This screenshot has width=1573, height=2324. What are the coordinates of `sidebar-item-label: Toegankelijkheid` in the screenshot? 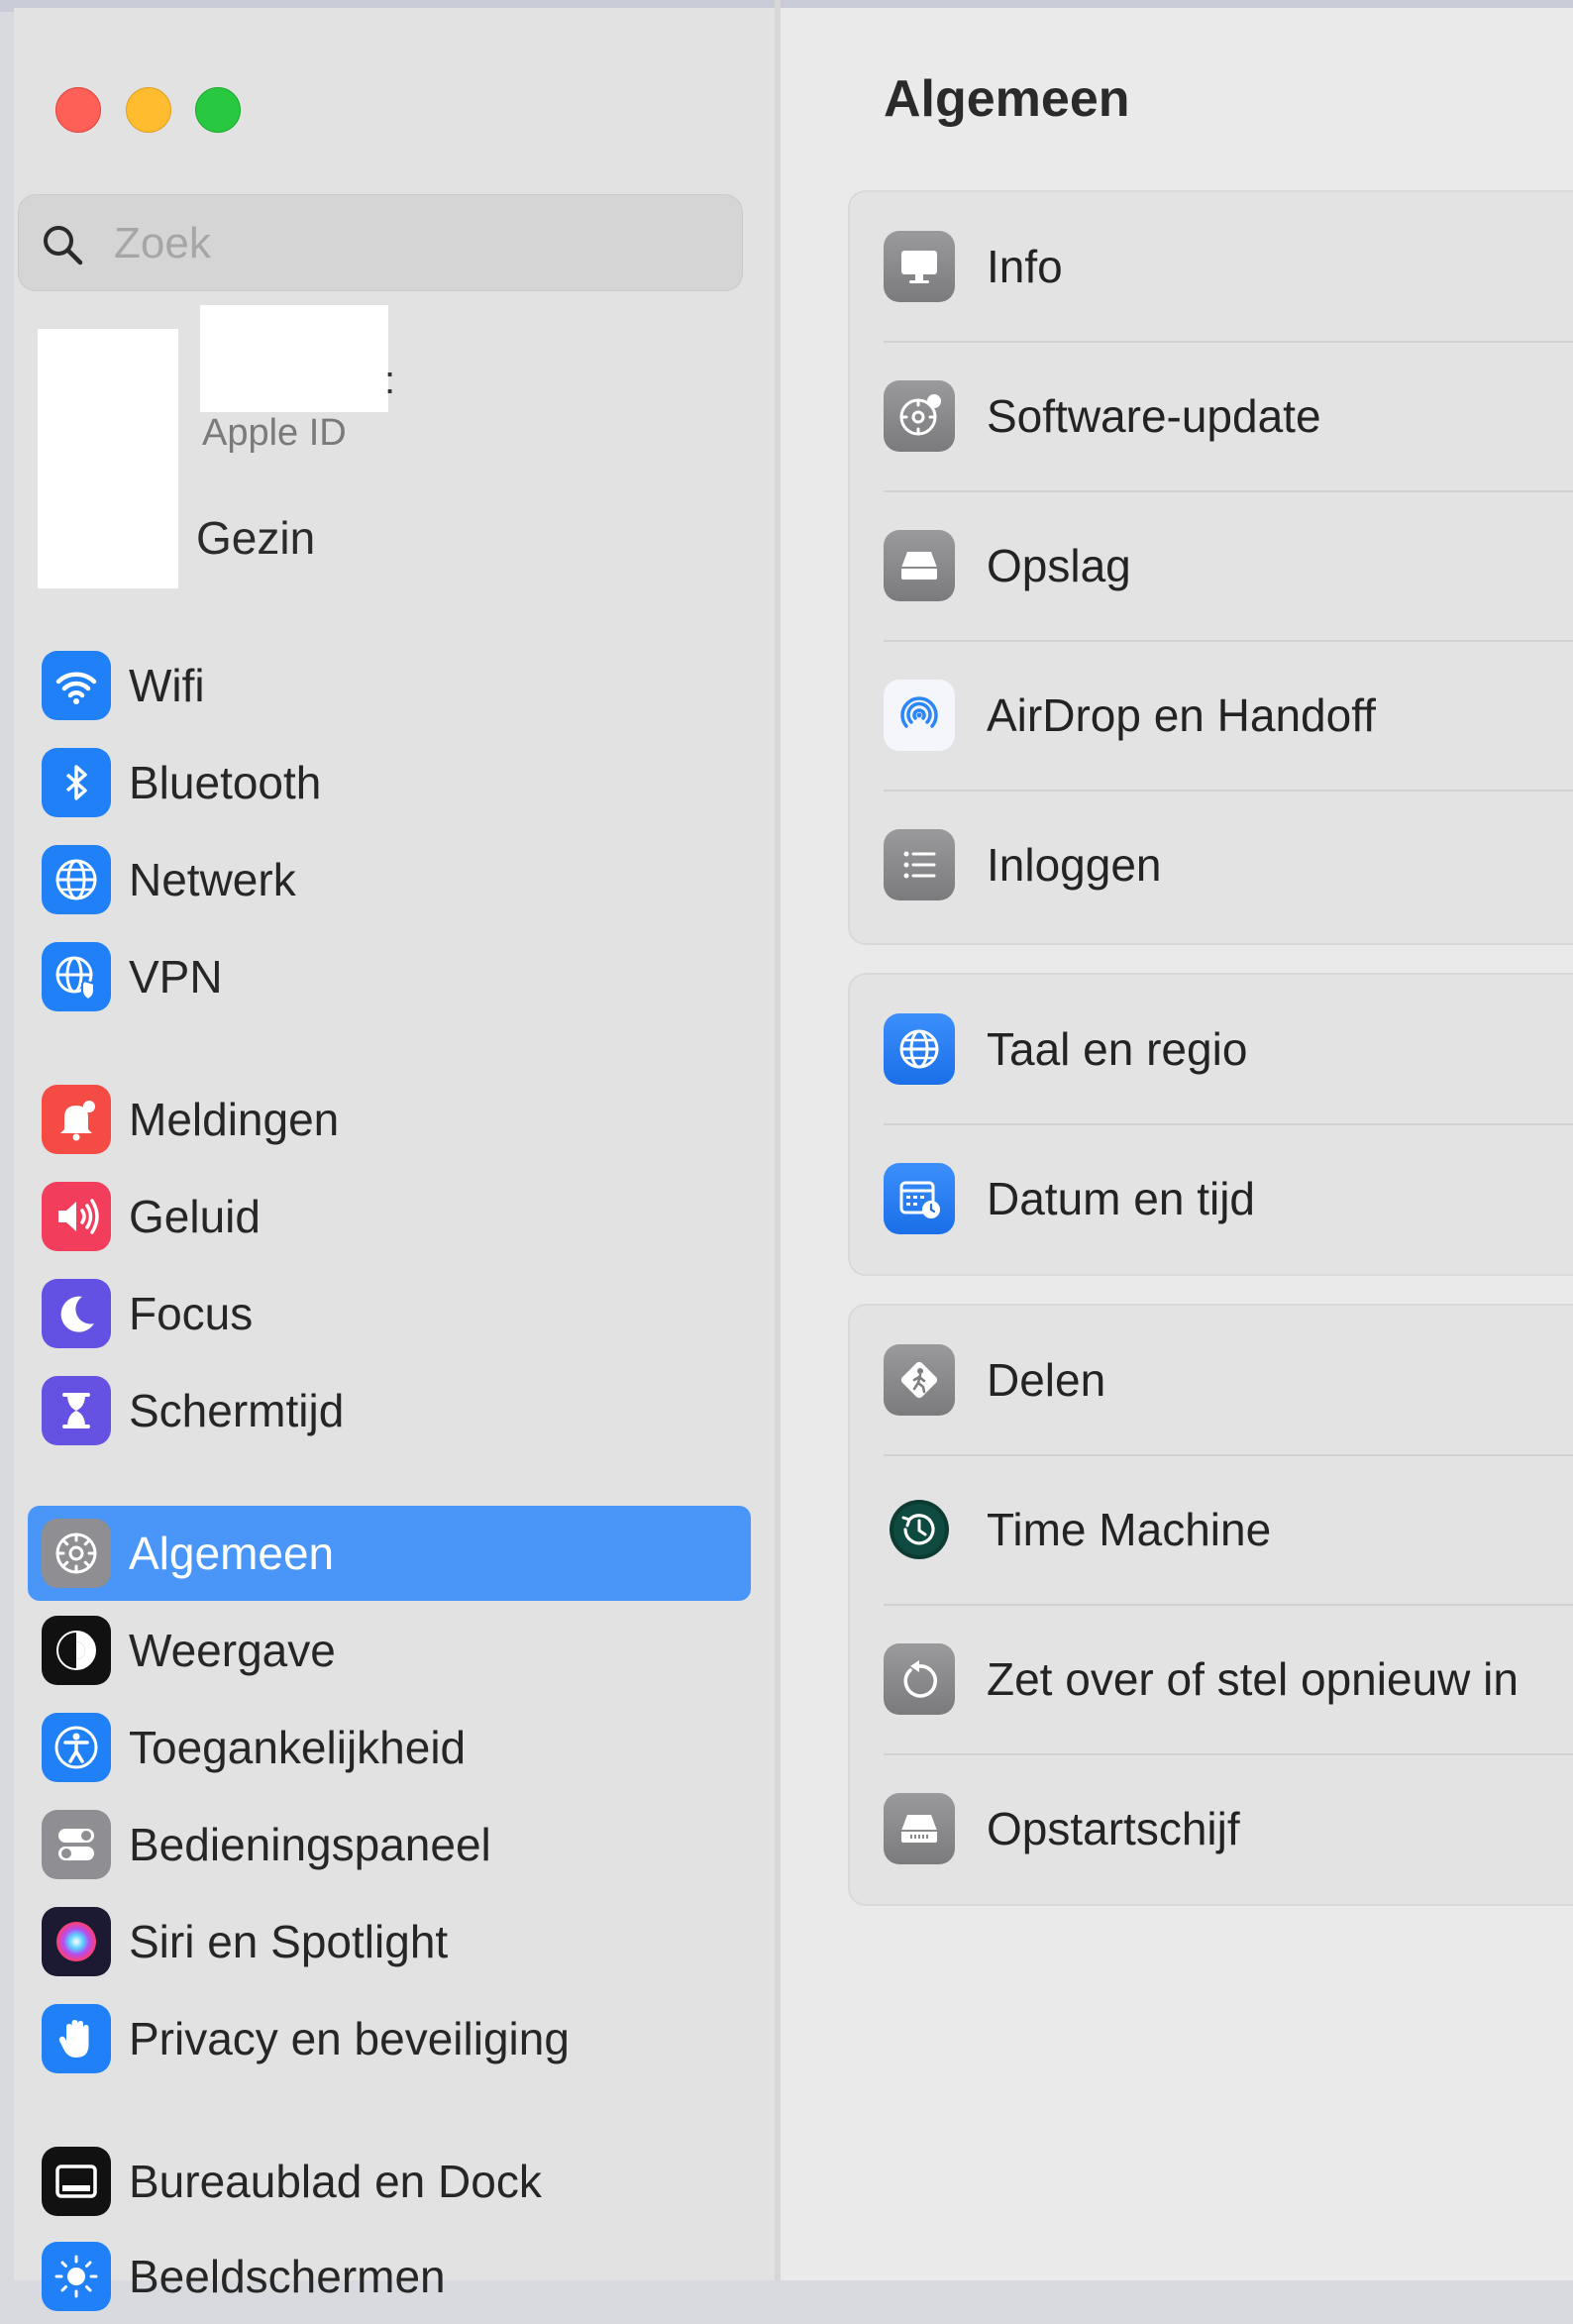 It's located at (298, 1748).